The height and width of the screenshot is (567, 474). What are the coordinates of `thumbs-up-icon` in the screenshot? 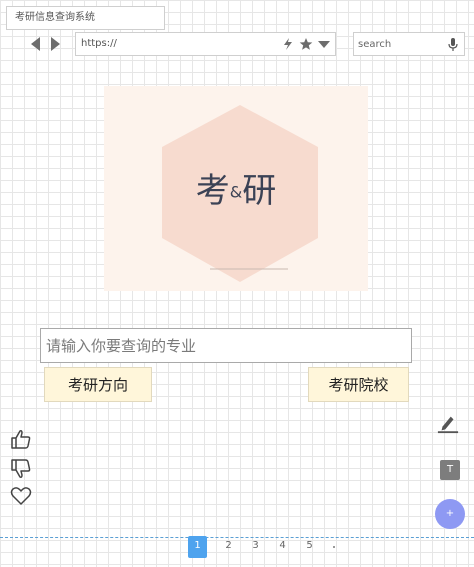 It's located at (21, 439).